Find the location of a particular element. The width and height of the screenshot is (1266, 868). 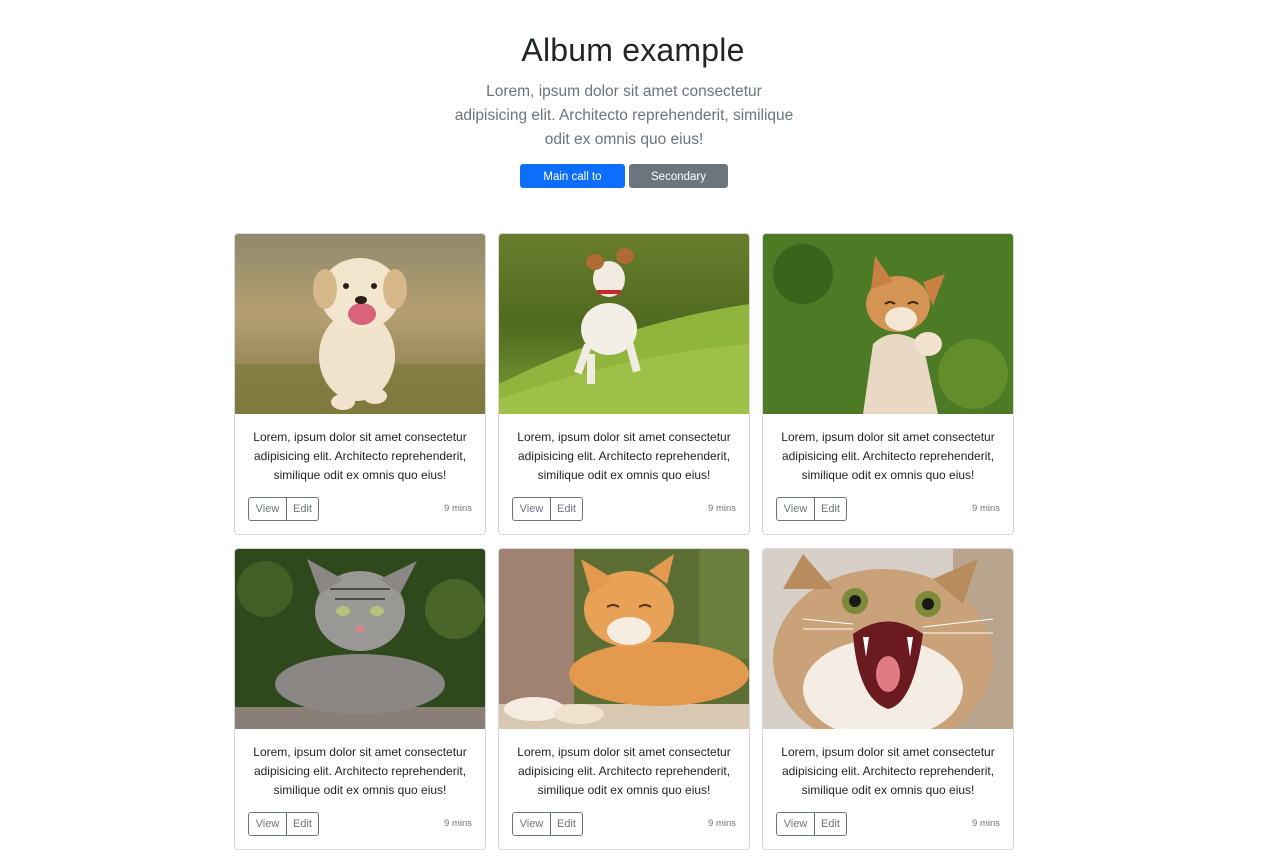

card-image-tabby-cat is located at coordinates (360, 639).